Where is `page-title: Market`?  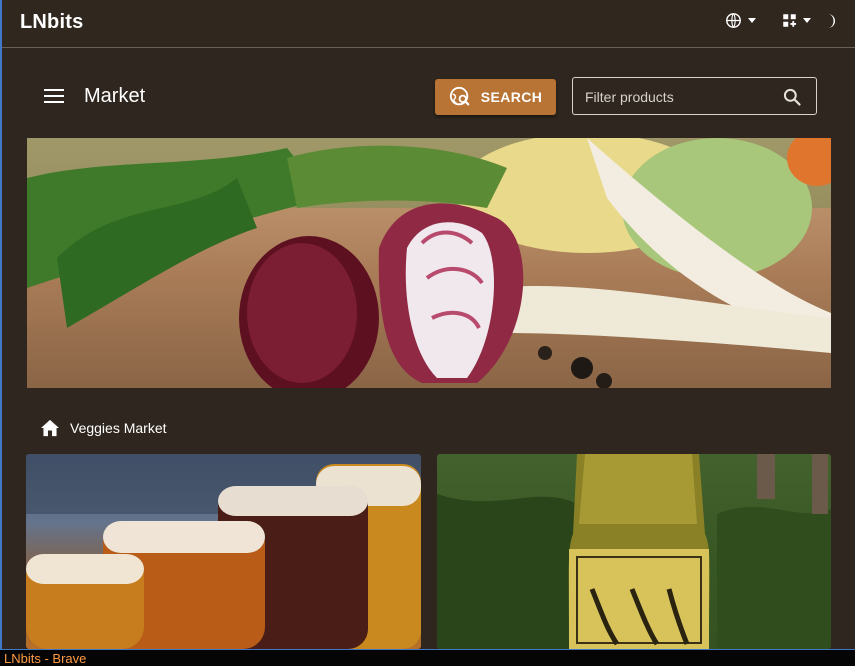 page-title: Market is located at coordinates (115, 96).